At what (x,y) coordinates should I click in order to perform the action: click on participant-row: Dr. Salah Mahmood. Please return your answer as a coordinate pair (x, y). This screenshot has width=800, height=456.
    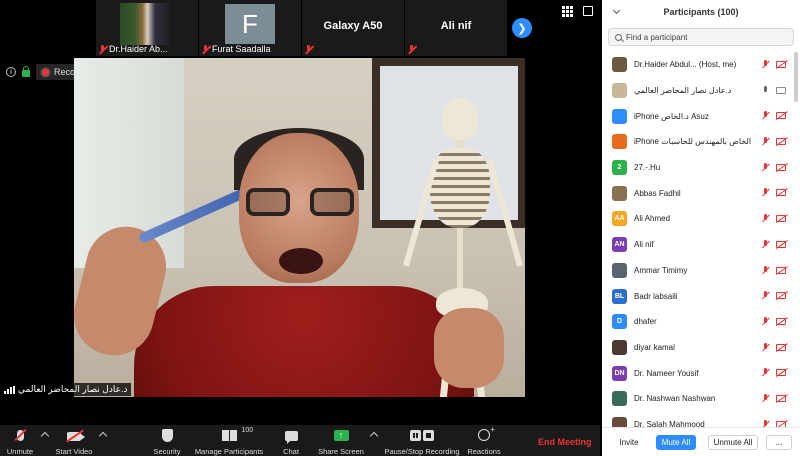
    Looking at the image, I should click on (701, 419).